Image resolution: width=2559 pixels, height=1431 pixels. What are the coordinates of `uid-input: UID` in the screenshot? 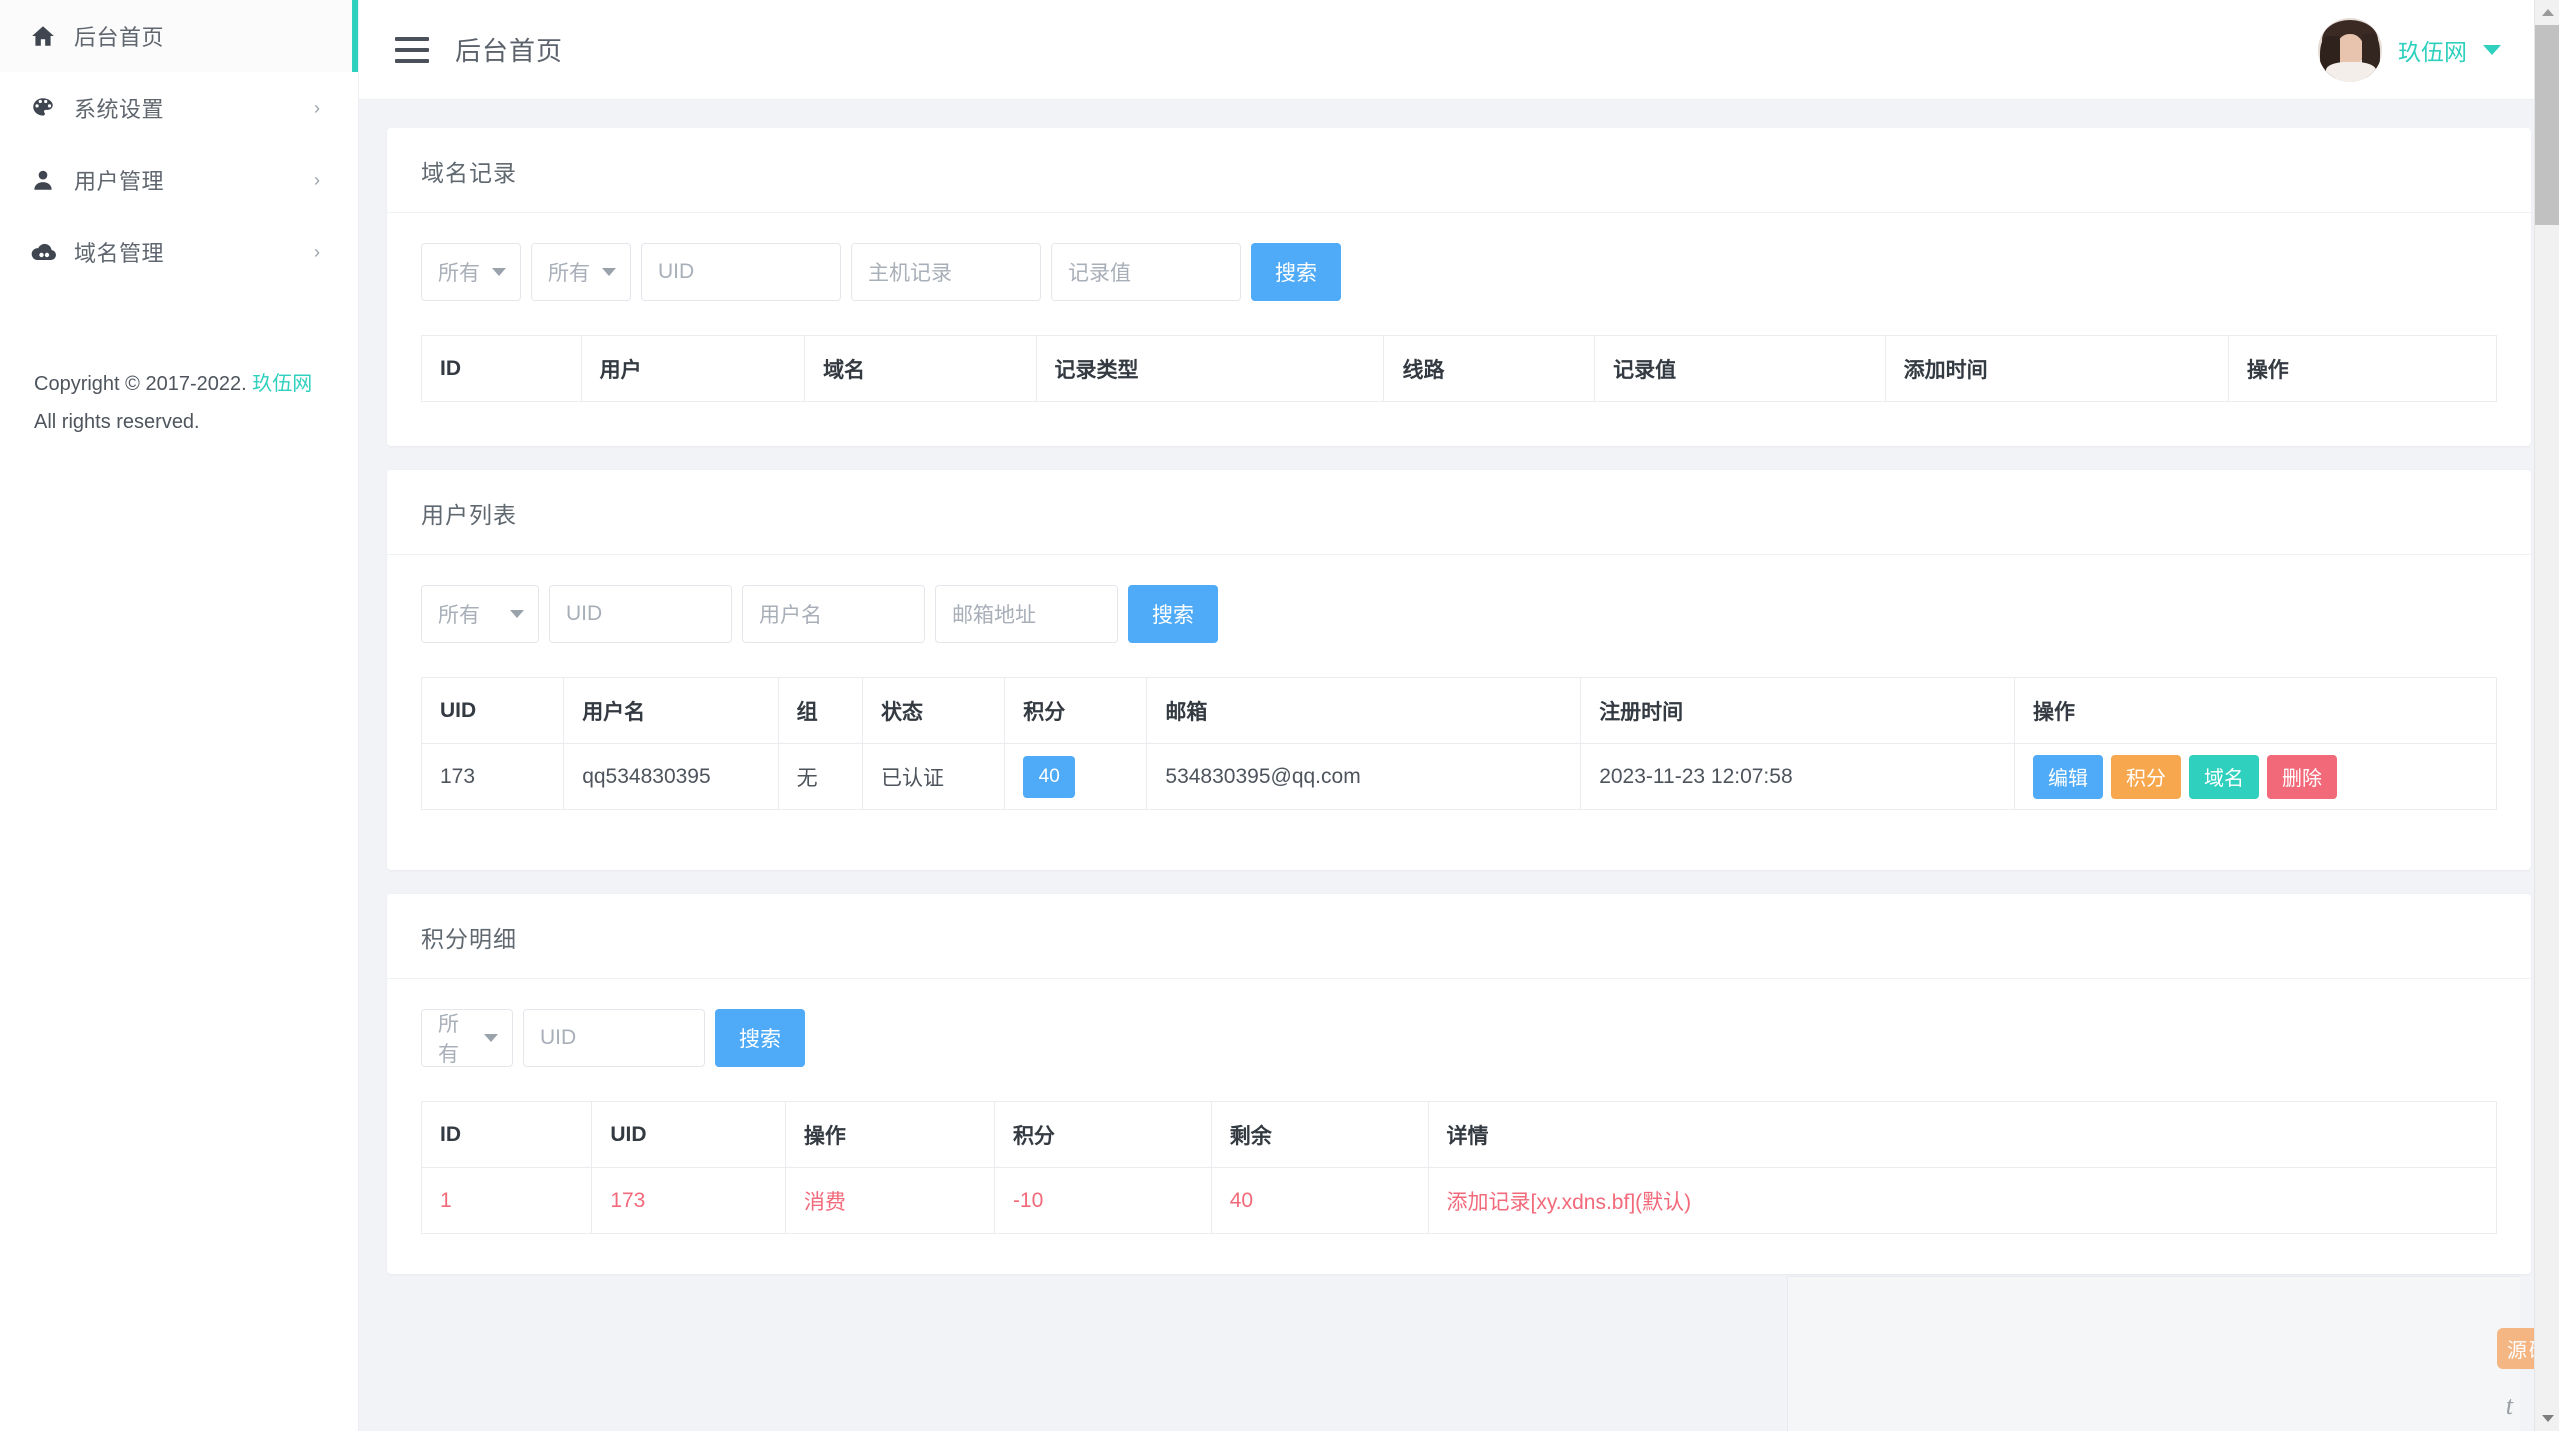 It's located at (741, 272).